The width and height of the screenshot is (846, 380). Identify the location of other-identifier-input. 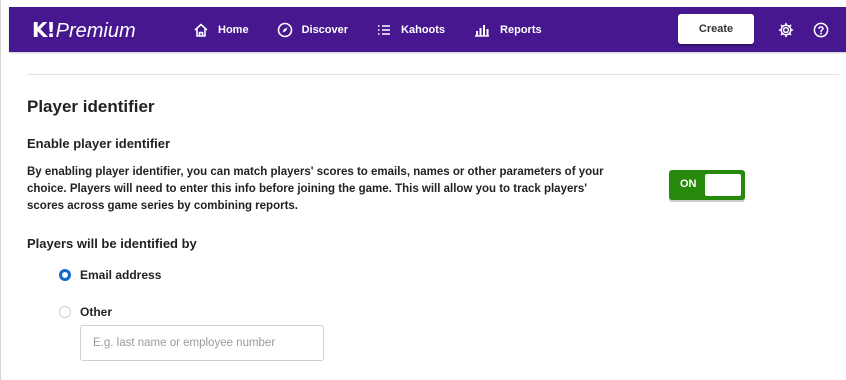
(202, 343).